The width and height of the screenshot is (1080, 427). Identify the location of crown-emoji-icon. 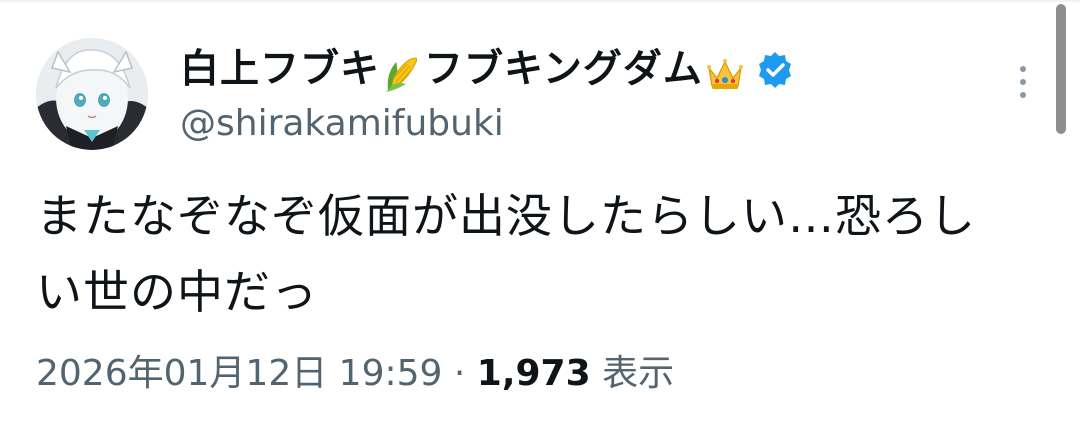
(725, 72).